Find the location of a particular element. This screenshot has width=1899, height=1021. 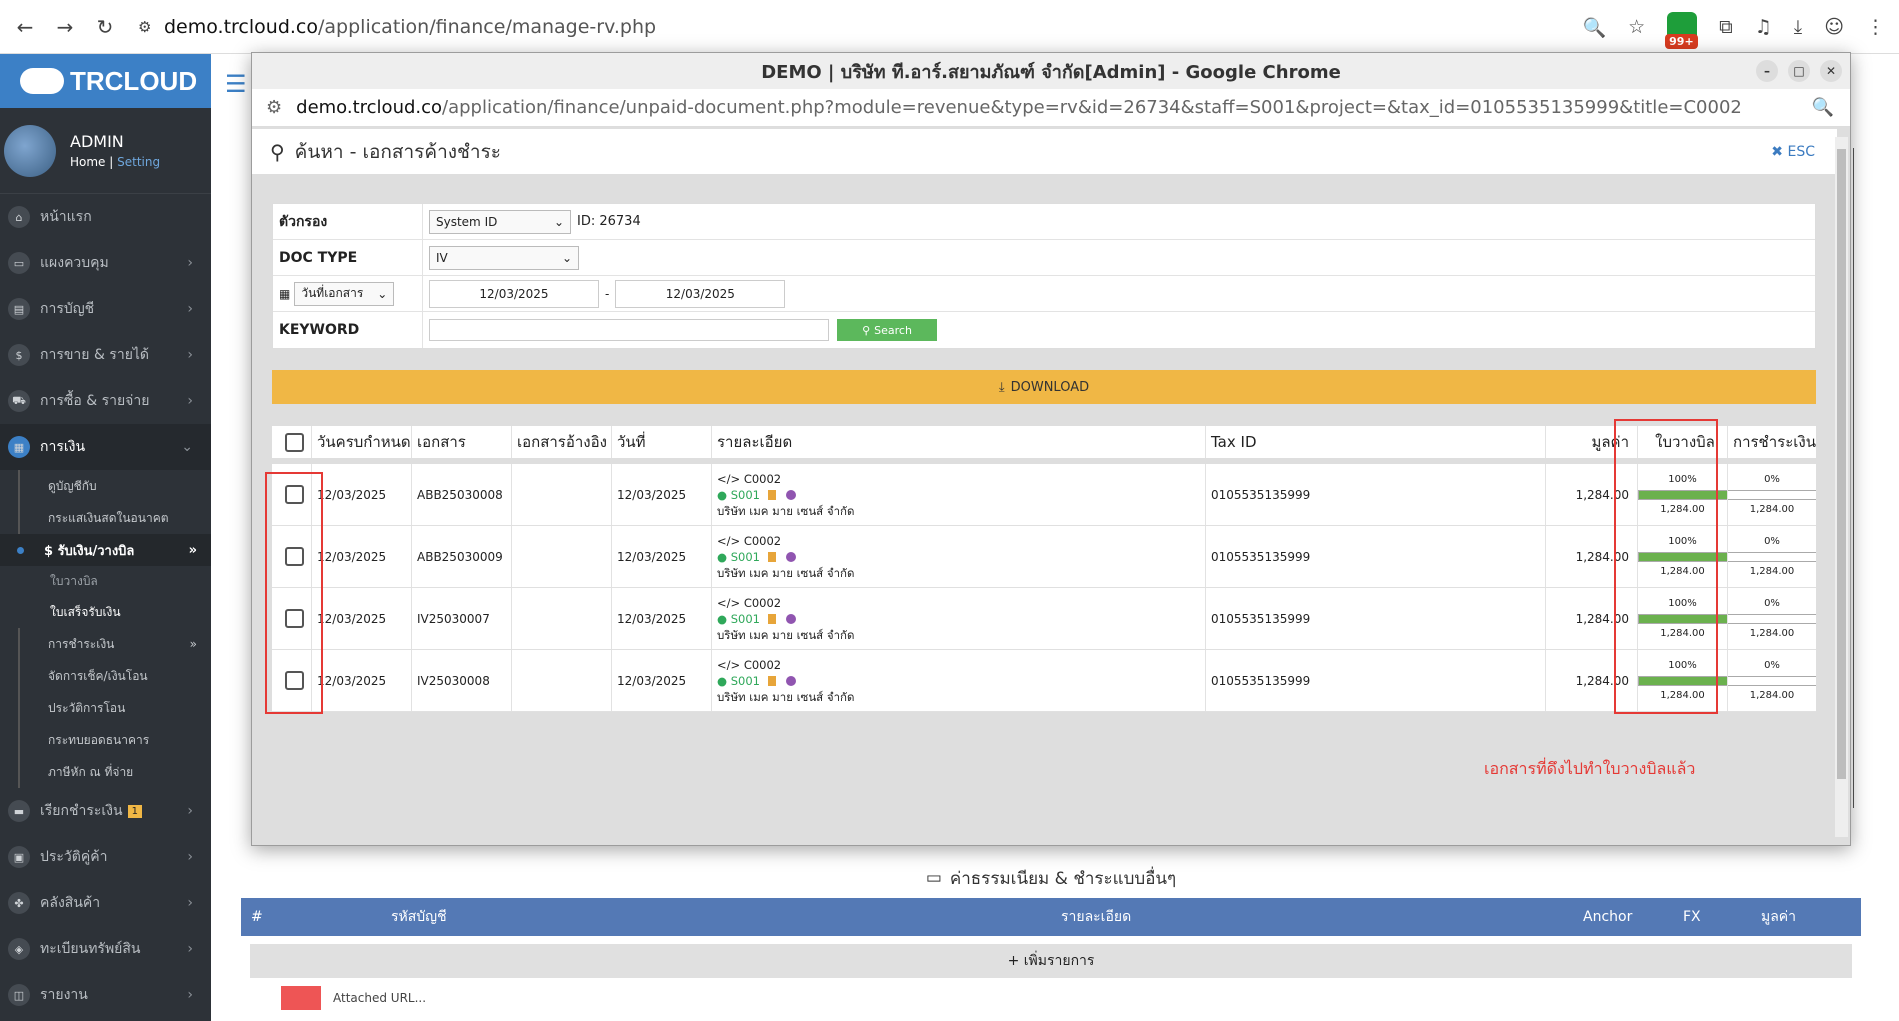

payment-percent: 0% is located at coordinates (1772, 479).